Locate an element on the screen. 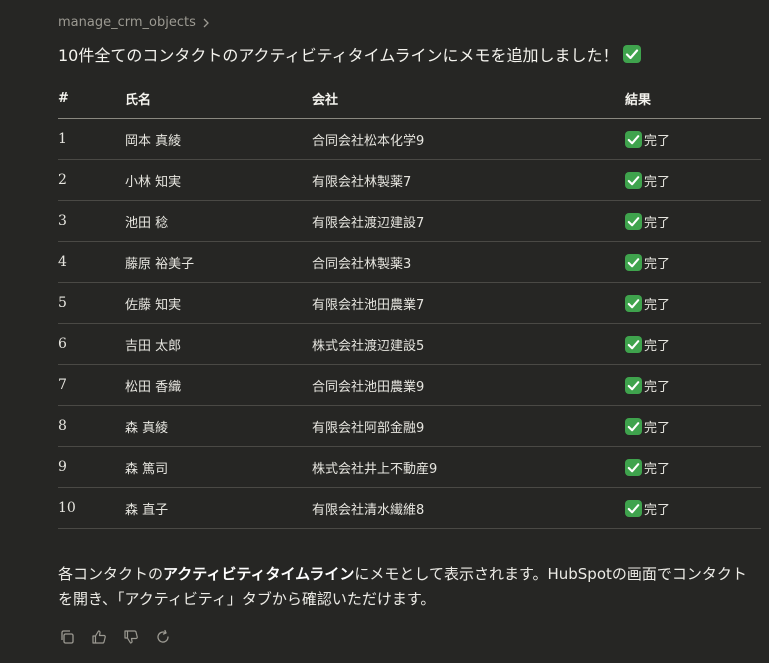 This screenshot has width=769, height=663. contact-name: 小林 知実 is located at coordinates (218, 180).